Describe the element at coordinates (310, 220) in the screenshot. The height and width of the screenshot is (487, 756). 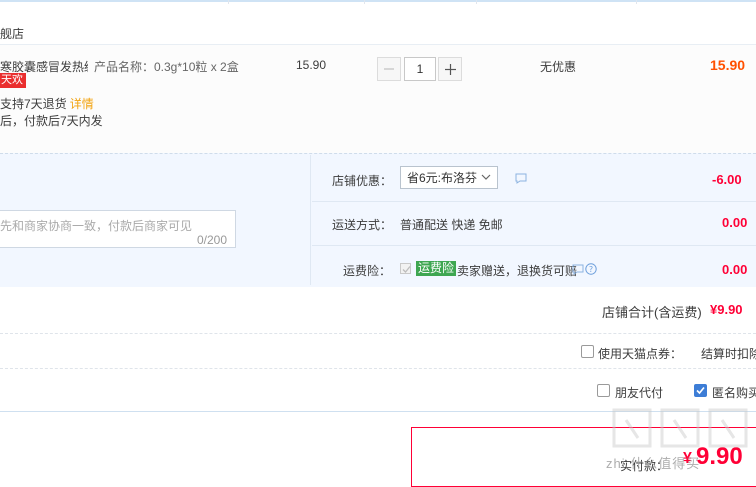
I see `options-divider` at that location.